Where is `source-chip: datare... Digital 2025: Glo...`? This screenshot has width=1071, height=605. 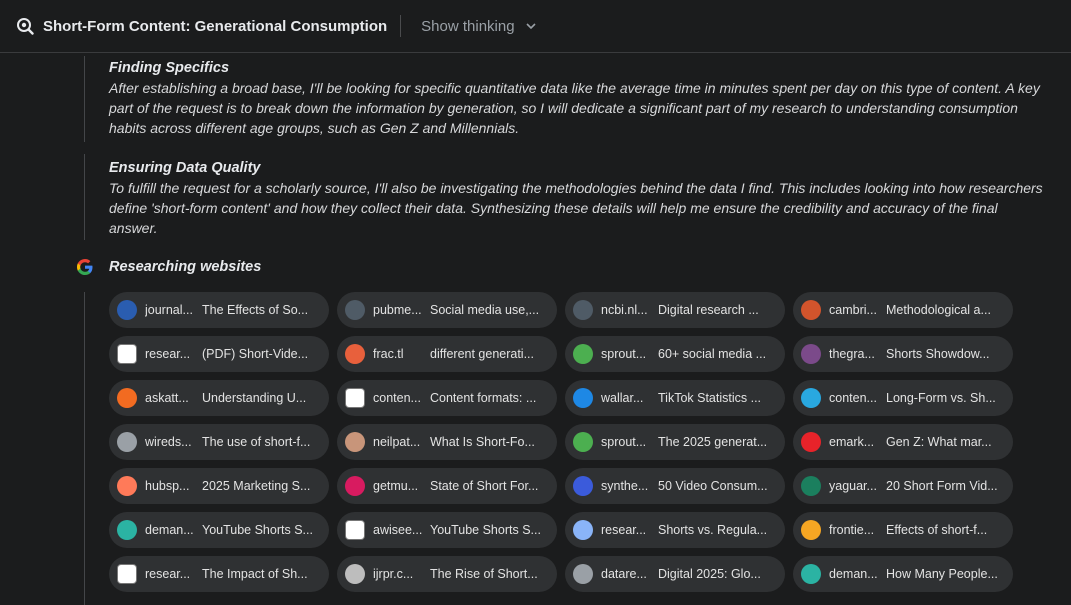
source-chip: datare... Digital 2025: Glo... is located at coordinates (675, 574).